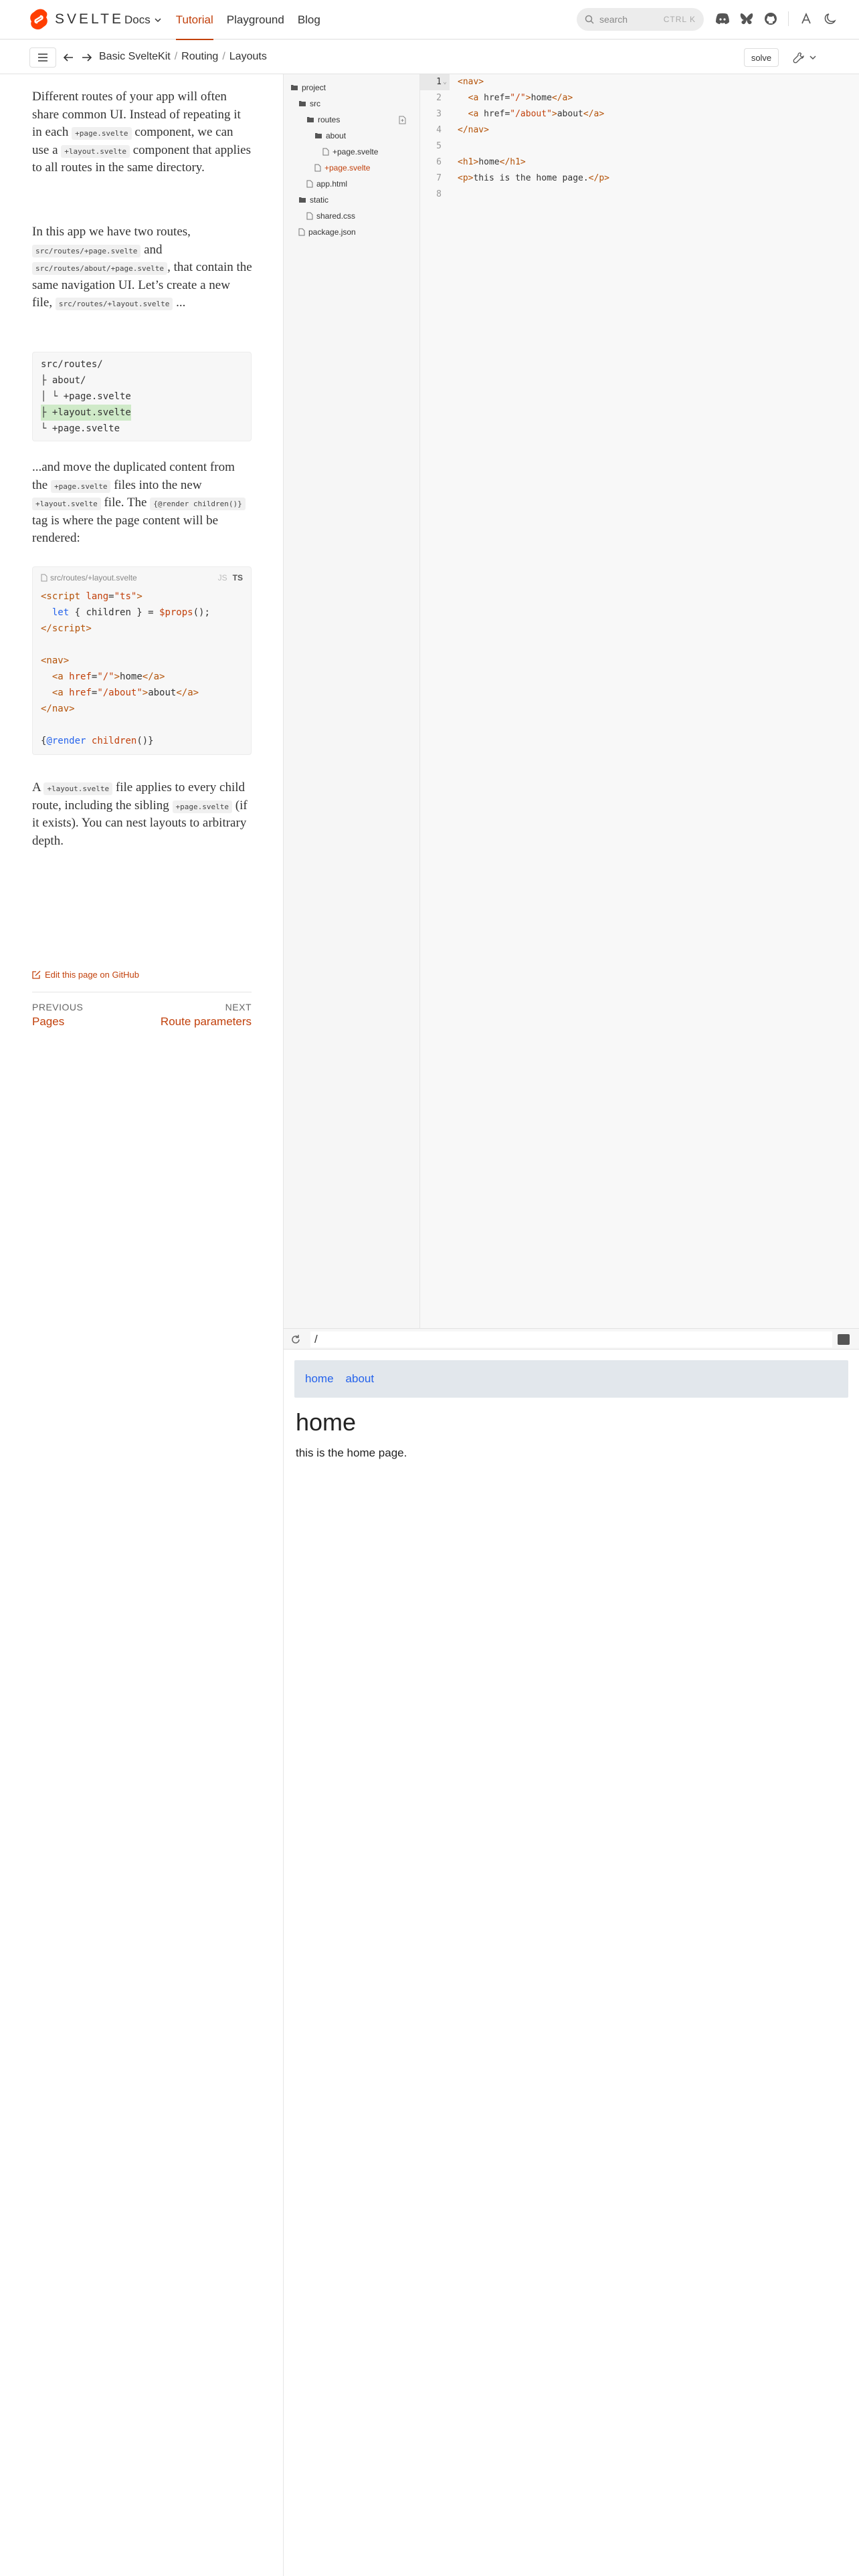 The width and height of the screenshot is (859, 2576). Describe the element at coordinates (439, 162) in the screenshot. I see `line-number: 6` at that location.